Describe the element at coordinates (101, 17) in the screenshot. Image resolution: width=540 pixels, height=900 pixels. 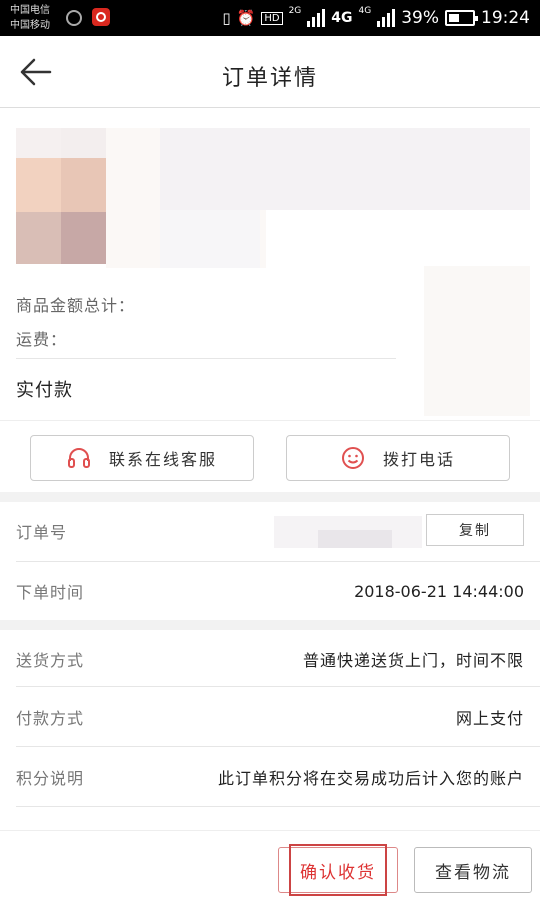
I see `notification-app-icon` at that location.